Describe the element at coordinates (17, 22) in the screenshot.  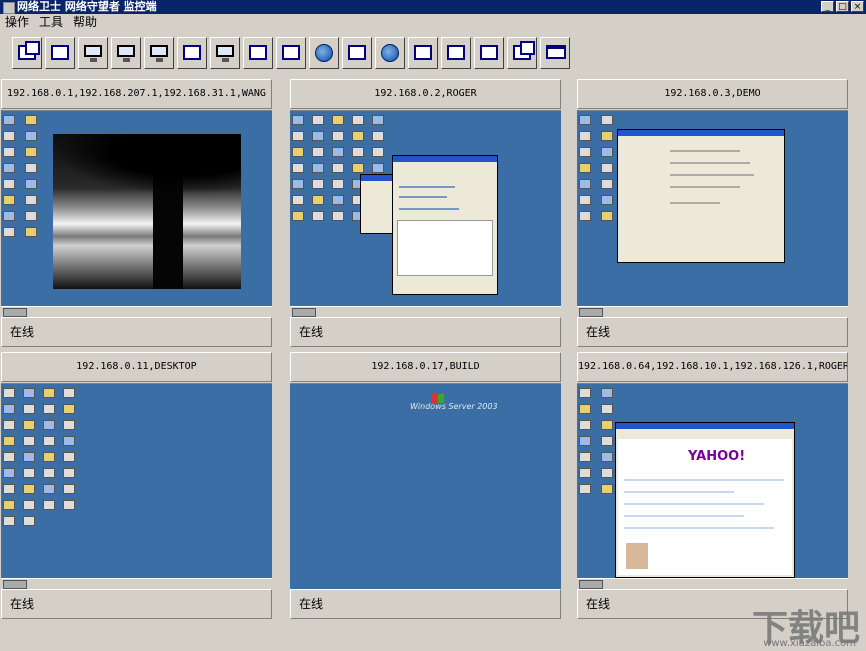
I see `menu-operate: 操作` at that location.